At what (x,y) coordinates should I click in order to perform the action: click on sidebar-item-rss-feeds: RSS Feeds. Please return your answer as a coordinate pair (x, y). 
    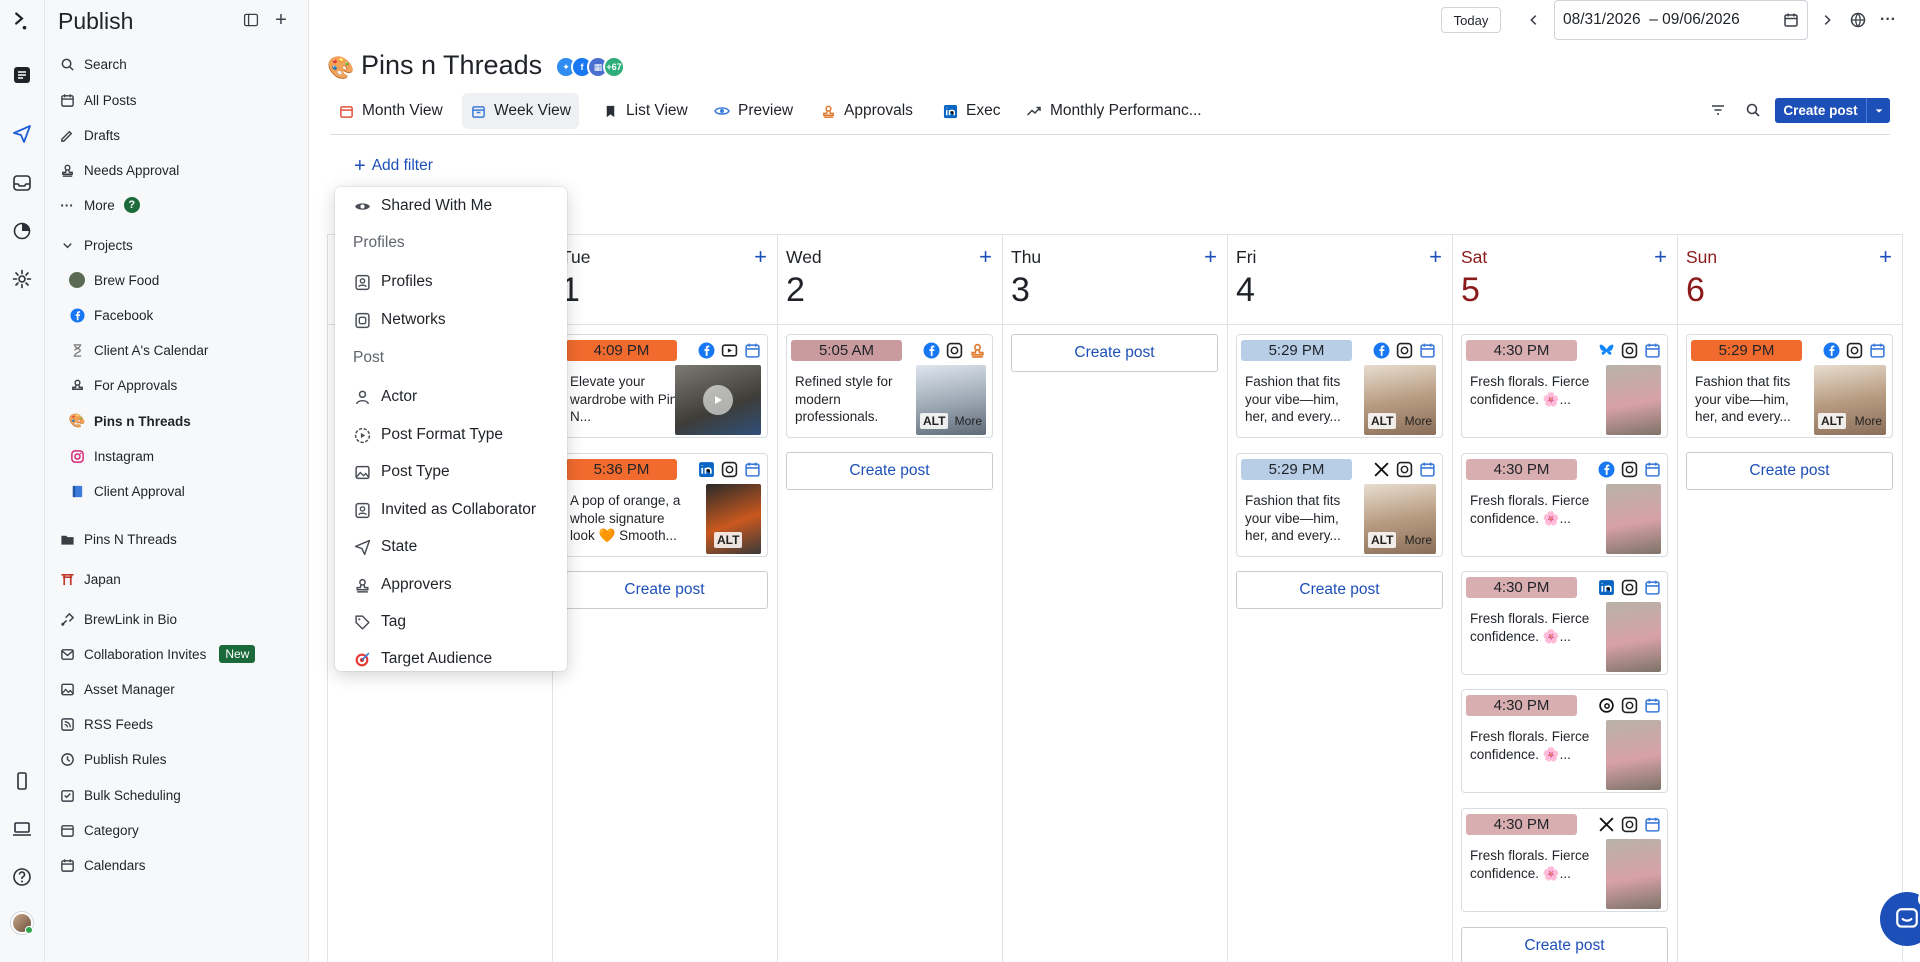
    Looking at the image, I should click on (178, 724).